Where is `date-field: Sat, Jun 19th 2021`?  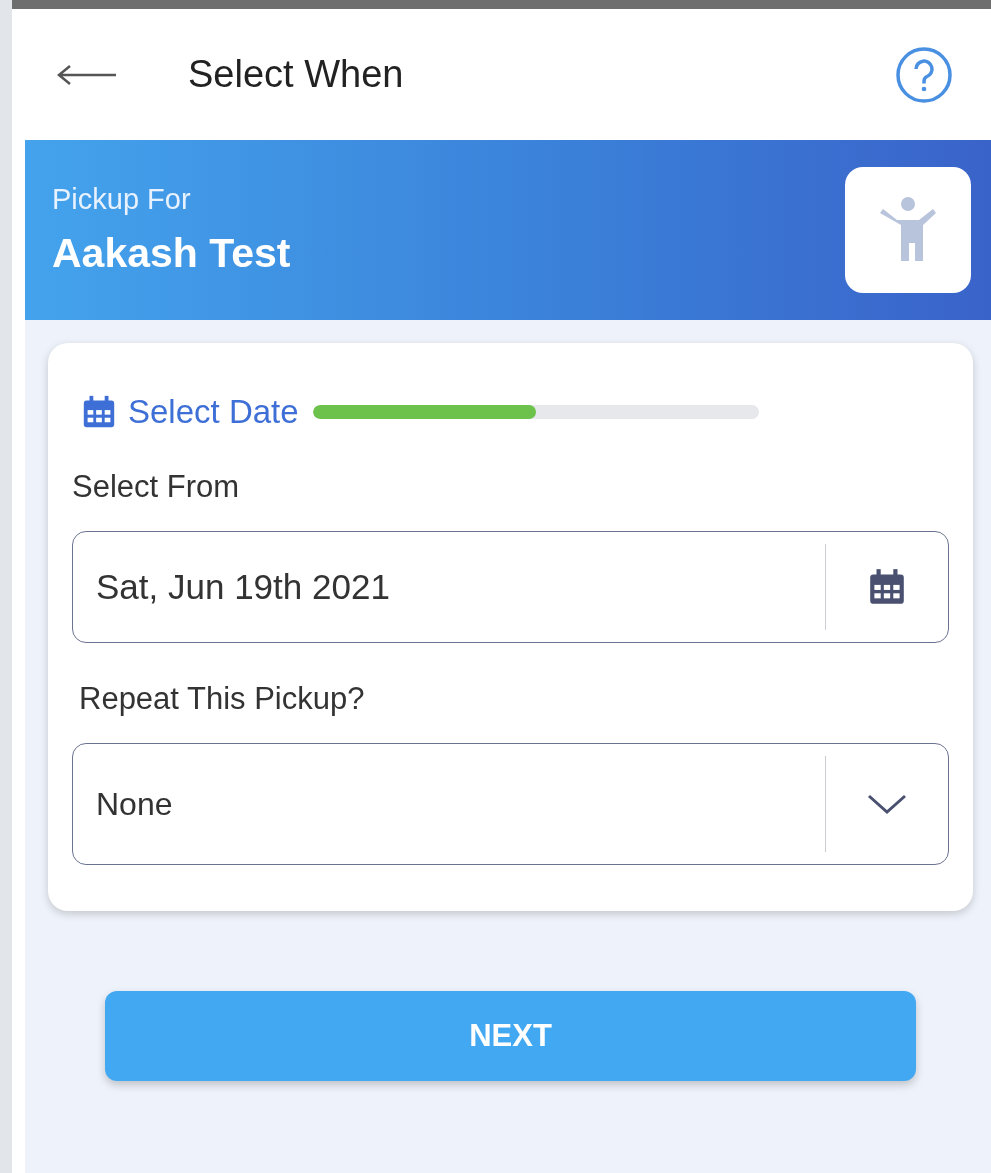 date-field: Sat, Jun 19th 2021 is located at coordinates (510, 587).